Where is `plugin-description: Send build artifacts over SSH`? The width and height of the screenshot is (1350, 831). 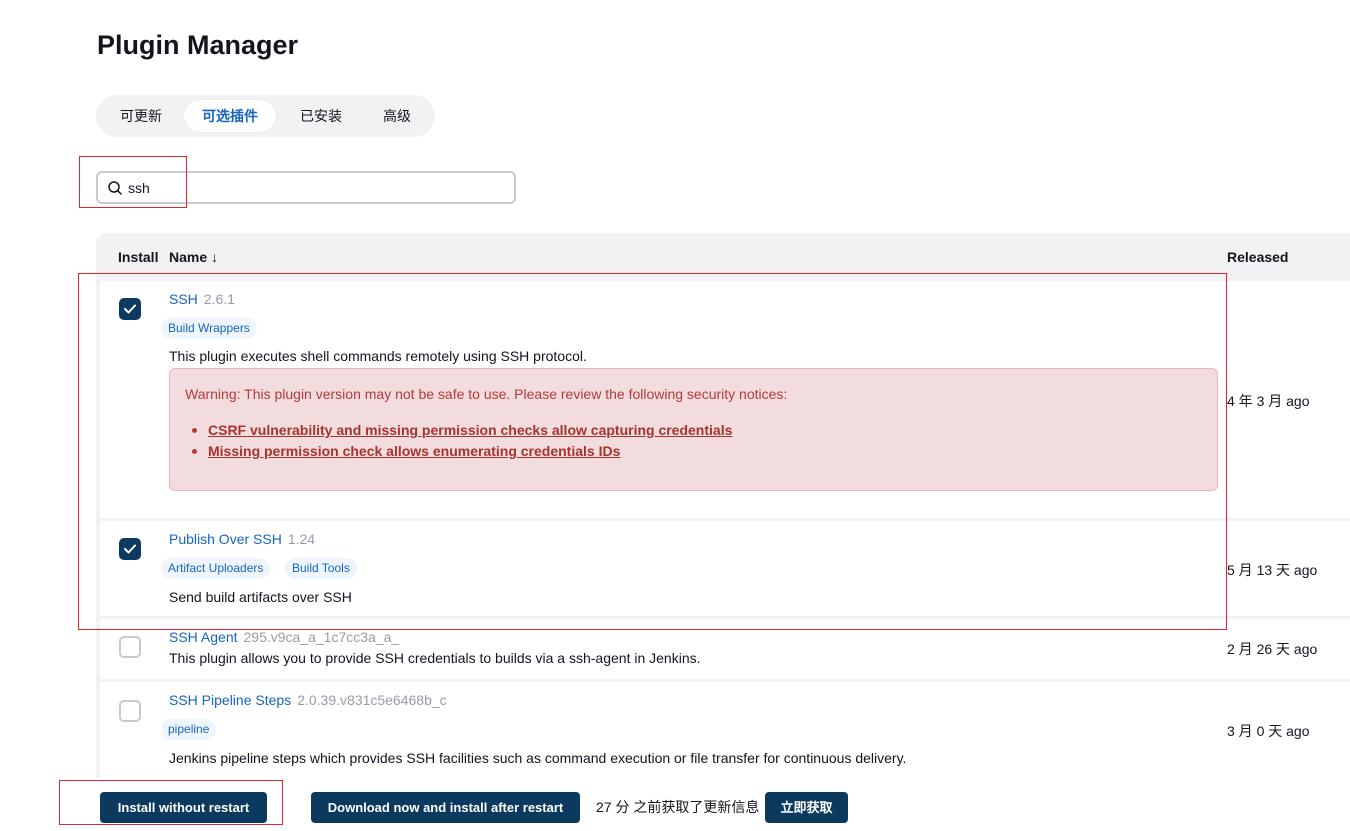
plugin-description: Send build artifacts over SSH is located at coordinates (260, 597).